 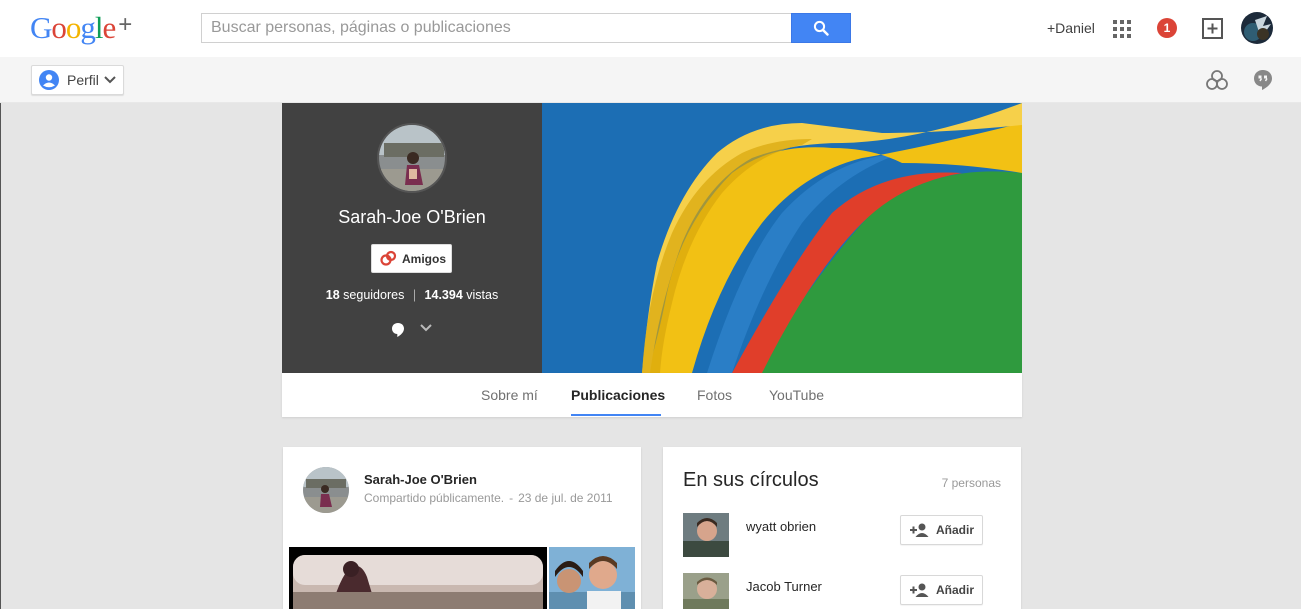 I want to click on profile-name: Sarah-Joe O'Brien, so click(x=412, y=217).